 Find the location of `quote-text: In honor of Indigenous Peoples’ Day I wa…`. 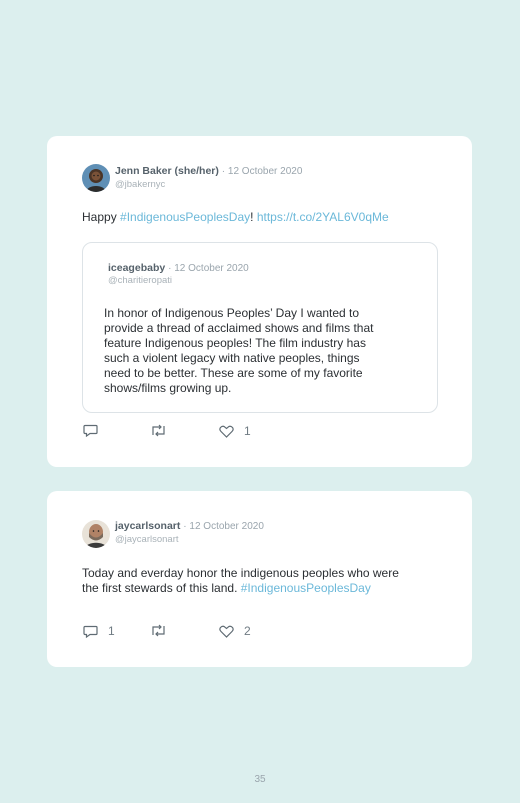

quote-text: In honor of Indigenous Peoples’ Day I wa… is located at coordinates (264, 351).